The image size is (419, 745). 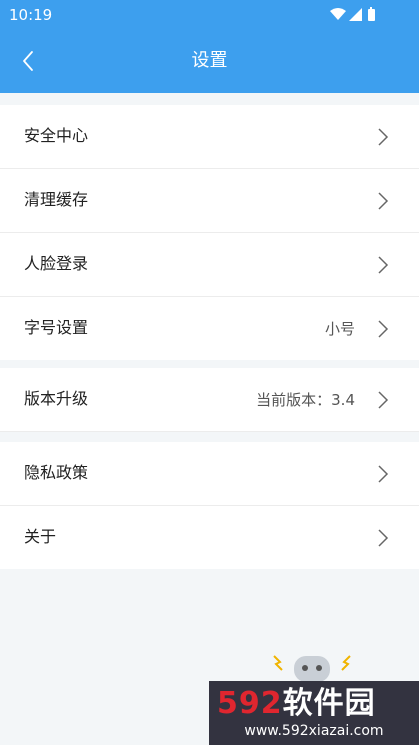 I want to click on settings-group-version: 版本升级 当前版本：3.4, so click(x=209, y=400).